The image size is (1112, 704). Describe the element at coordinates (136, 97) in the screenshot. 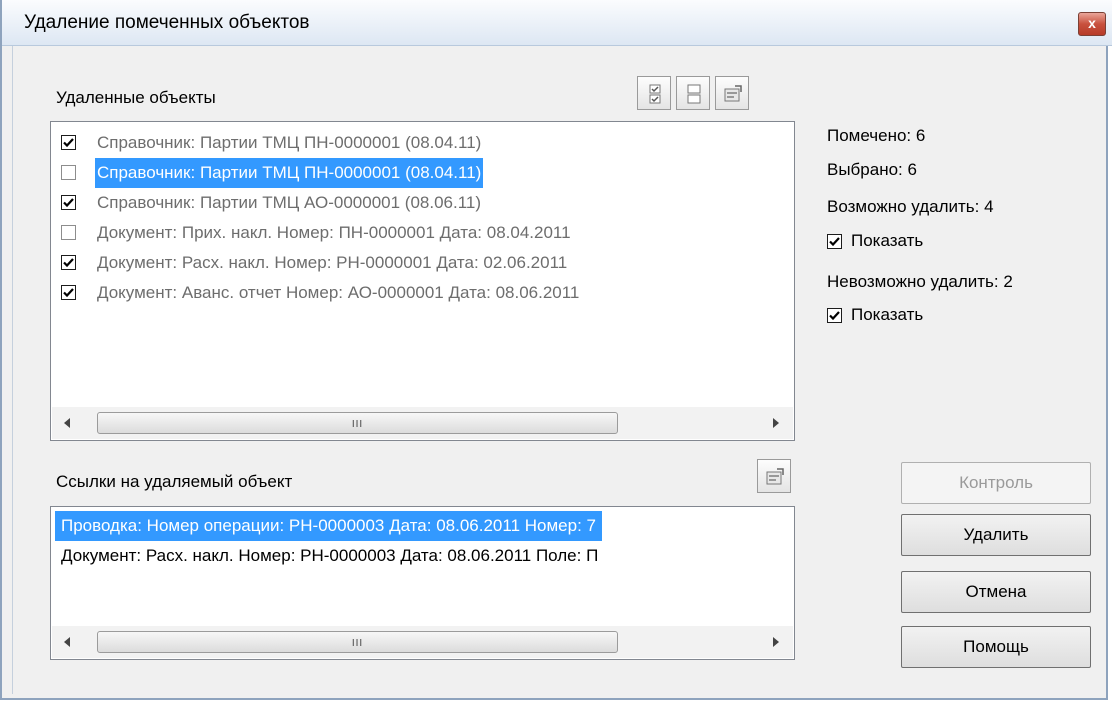

I see `deleted-objects-label: Удаленные объекты` at that location.